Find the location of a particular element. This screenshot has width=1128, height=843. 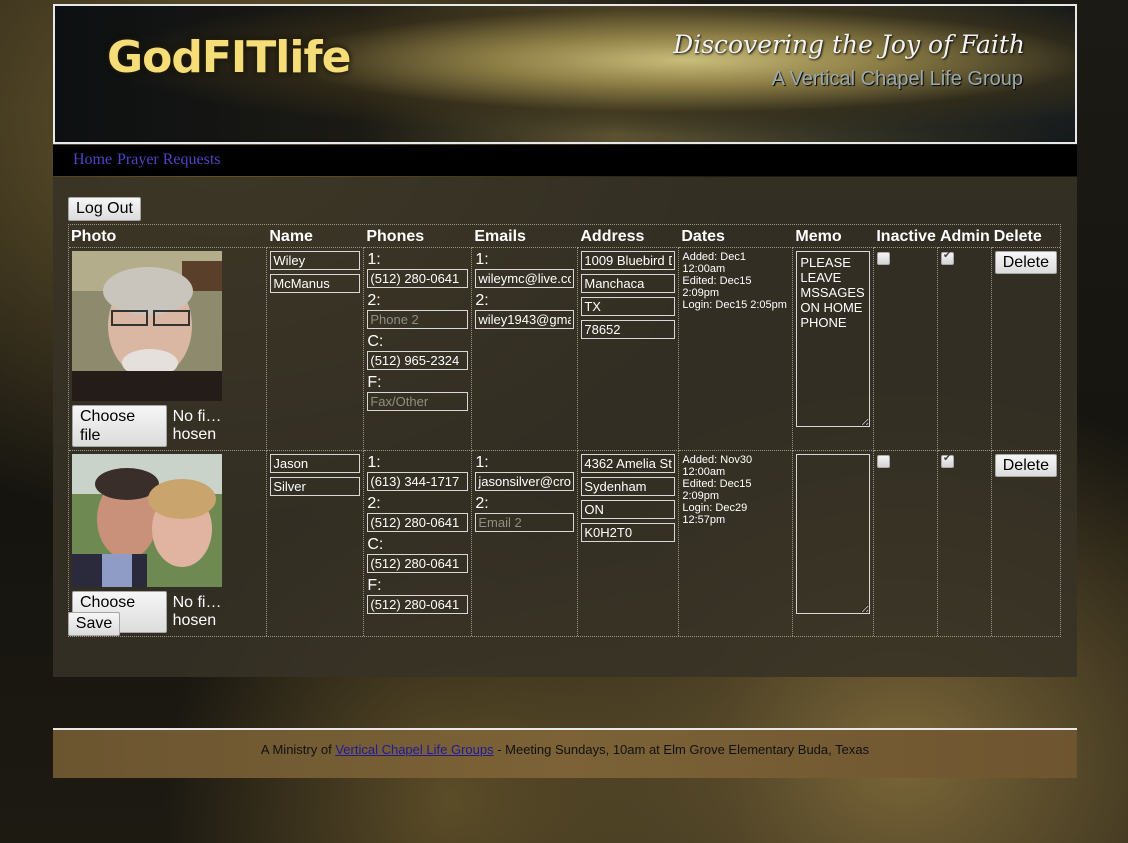

nav-home-link: Home is located at coordinates (92, 160).